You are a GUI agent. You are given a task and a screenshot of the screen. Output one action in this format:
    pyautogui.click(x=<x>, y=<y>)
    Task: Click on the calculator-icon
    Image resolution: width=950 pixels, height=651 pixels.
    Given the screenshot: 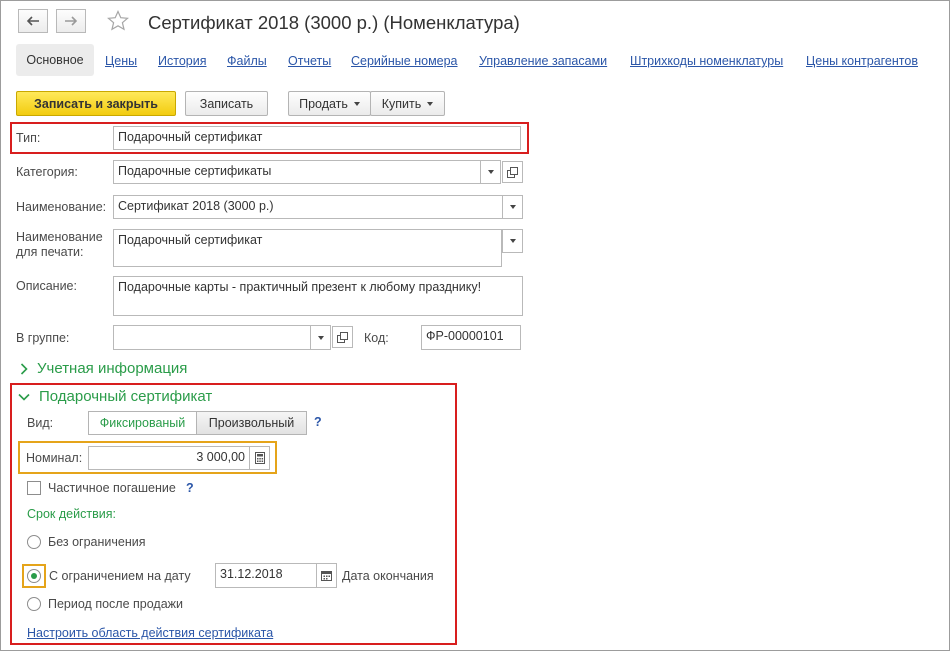 What is the action you would take?
    pyautogui.click(x=259, y=458)
    